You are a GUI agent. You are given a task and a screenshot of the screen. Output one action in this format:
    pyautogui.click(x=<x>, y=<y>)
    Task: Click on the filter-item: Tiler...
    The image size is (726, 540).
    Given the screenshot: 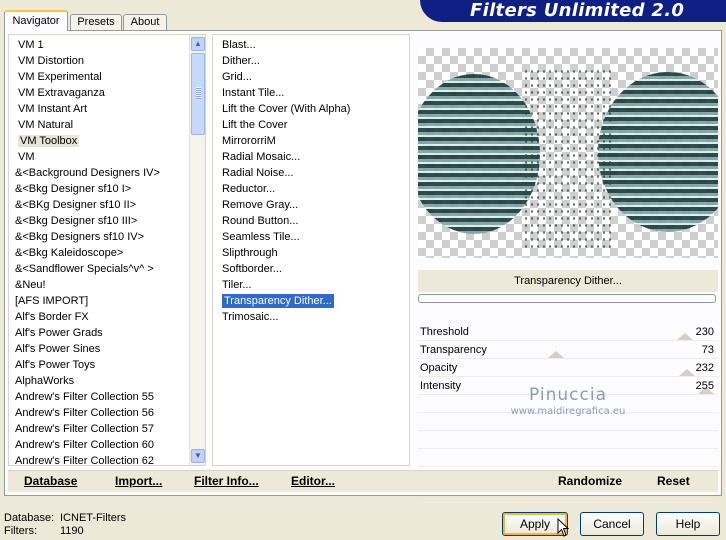 What is the action you would take?
    pyautogui.click(x=311, y=285)
    